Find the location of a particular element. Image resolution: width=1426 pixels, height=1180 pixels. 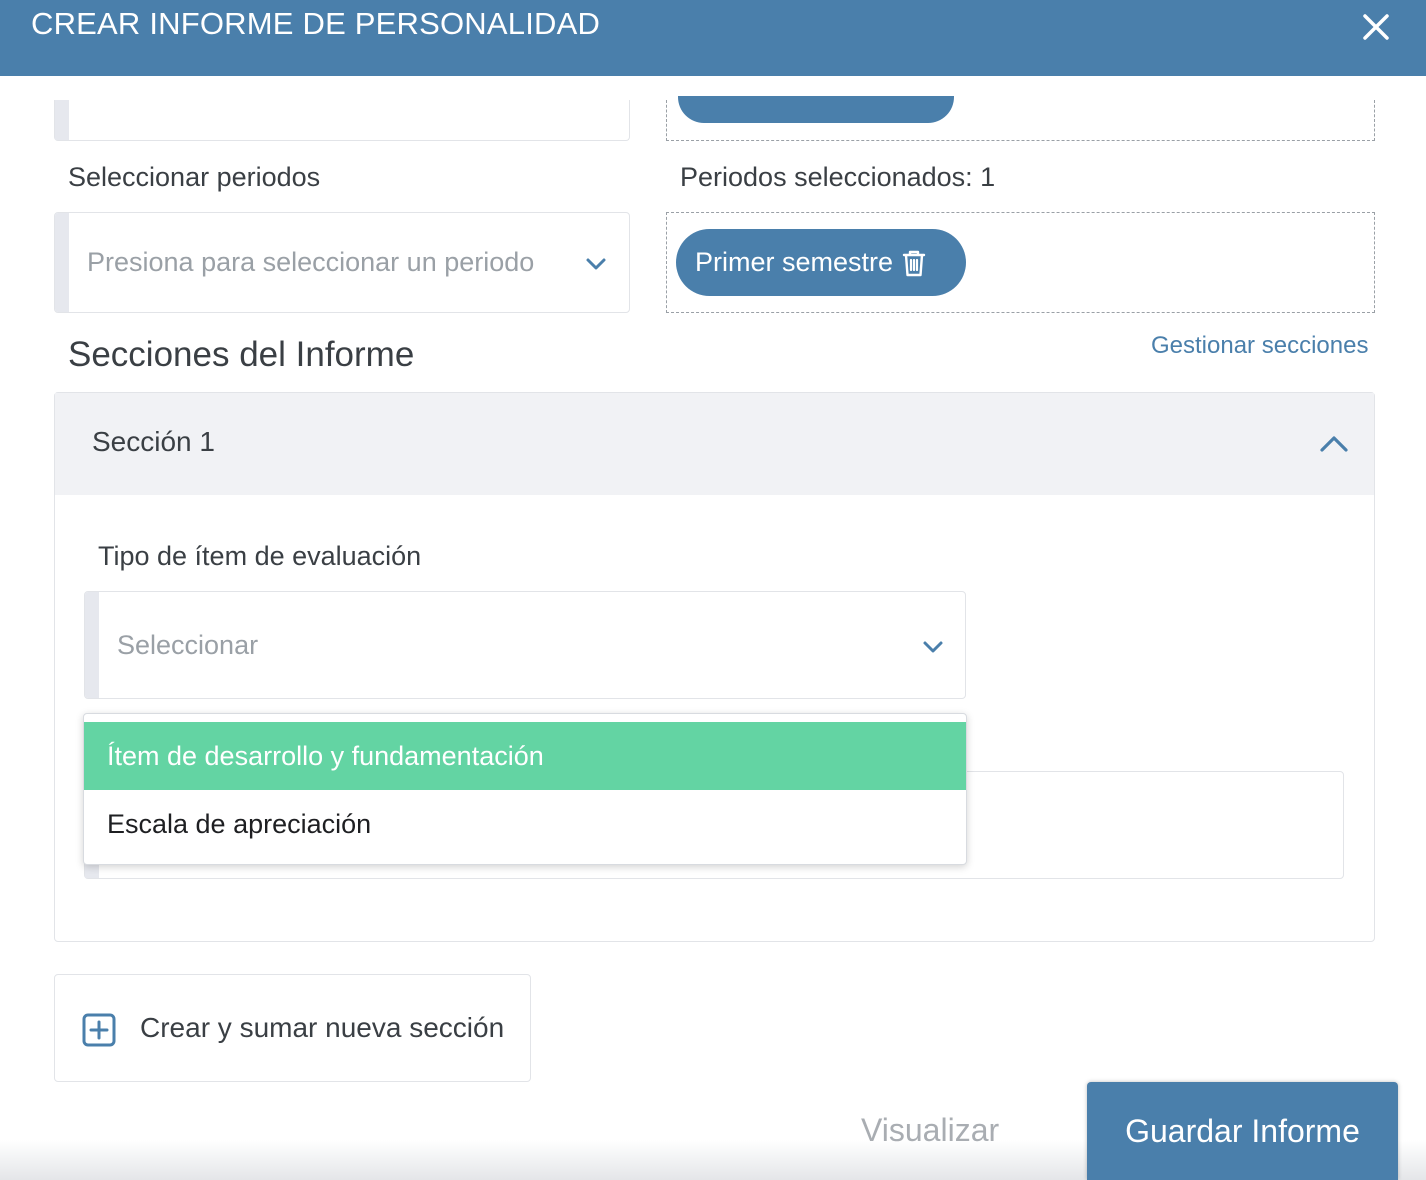

preview-button: Visualizar is located at coordinates (930, 1130).